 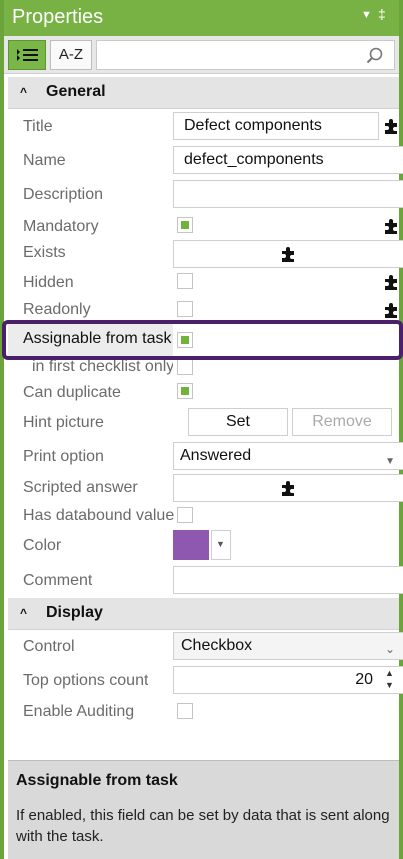 I want to click on print-option-select: Answered ▼, so click(x=288, y=456).